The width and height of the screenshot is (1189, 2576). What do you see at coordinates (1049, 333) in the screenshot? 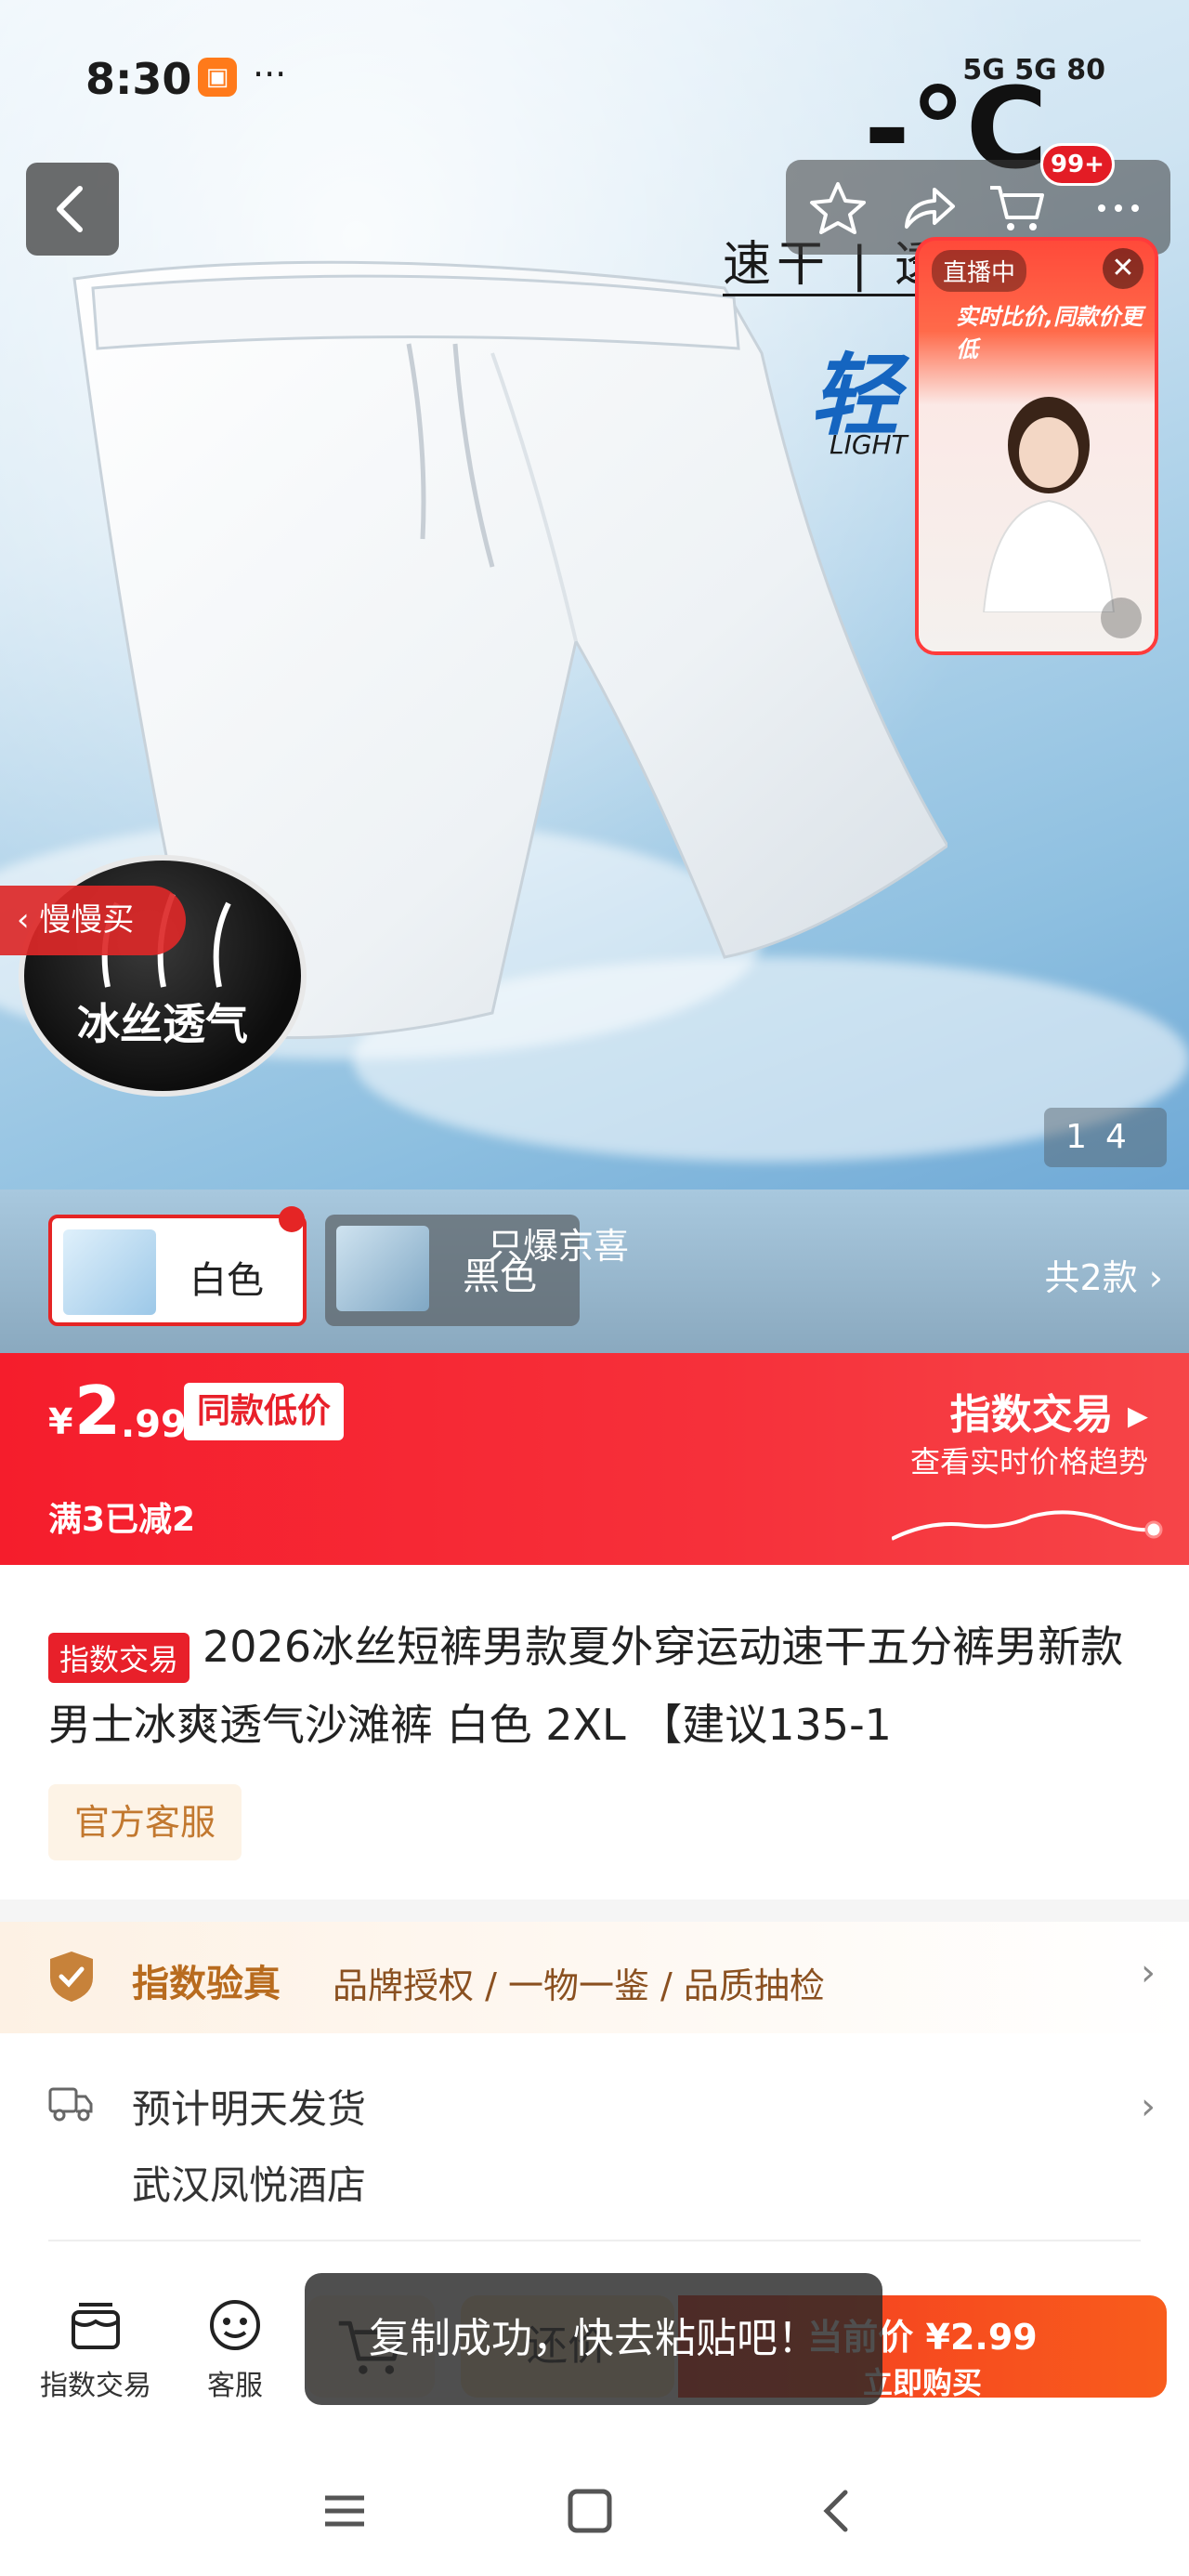
I see `live-slogan: 实时比价,同款价更低` at bounding box center [1049, 333].